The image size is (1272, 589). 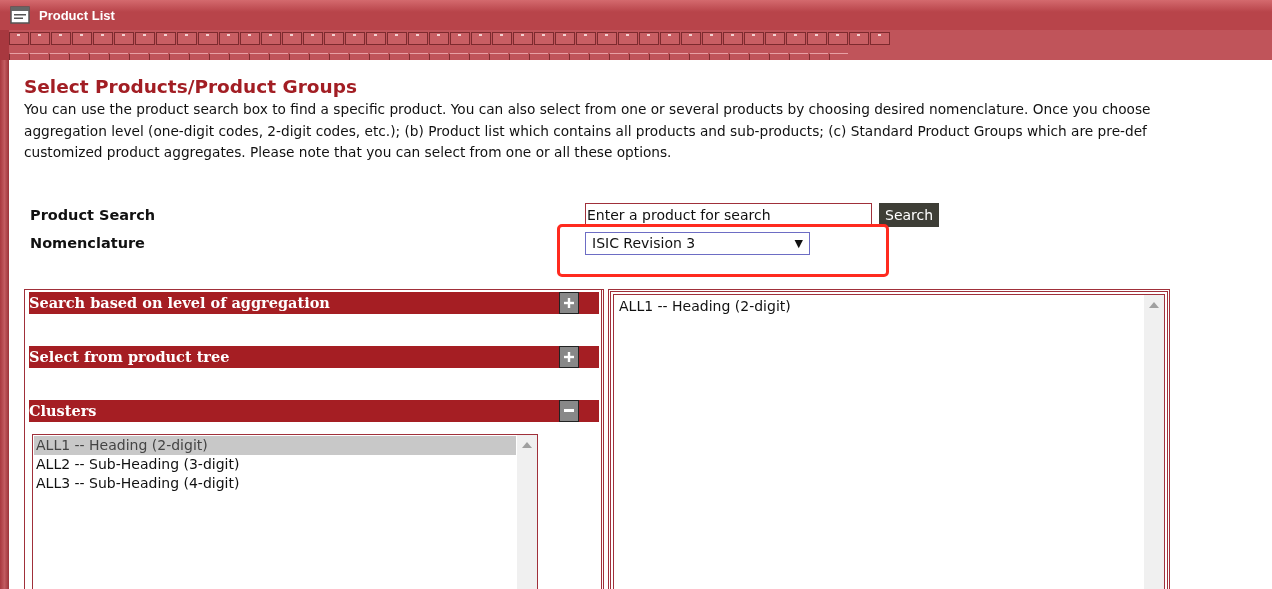 What do you see at coordinates (275, 483) in the screenshot?
I see `list-option: ALL3 -- Sub-Heading (4-digit)` at bounding box center [275, 483].